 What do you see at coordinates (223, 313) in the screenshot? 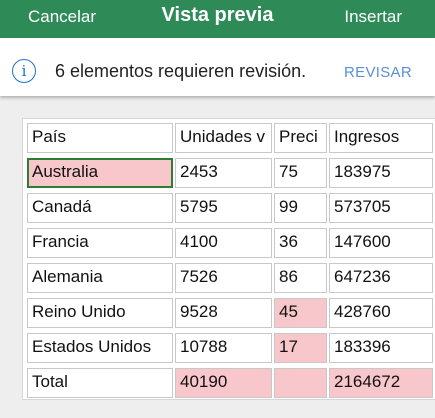
I see `table-cell: 9528` at bounding box center [223, 313].